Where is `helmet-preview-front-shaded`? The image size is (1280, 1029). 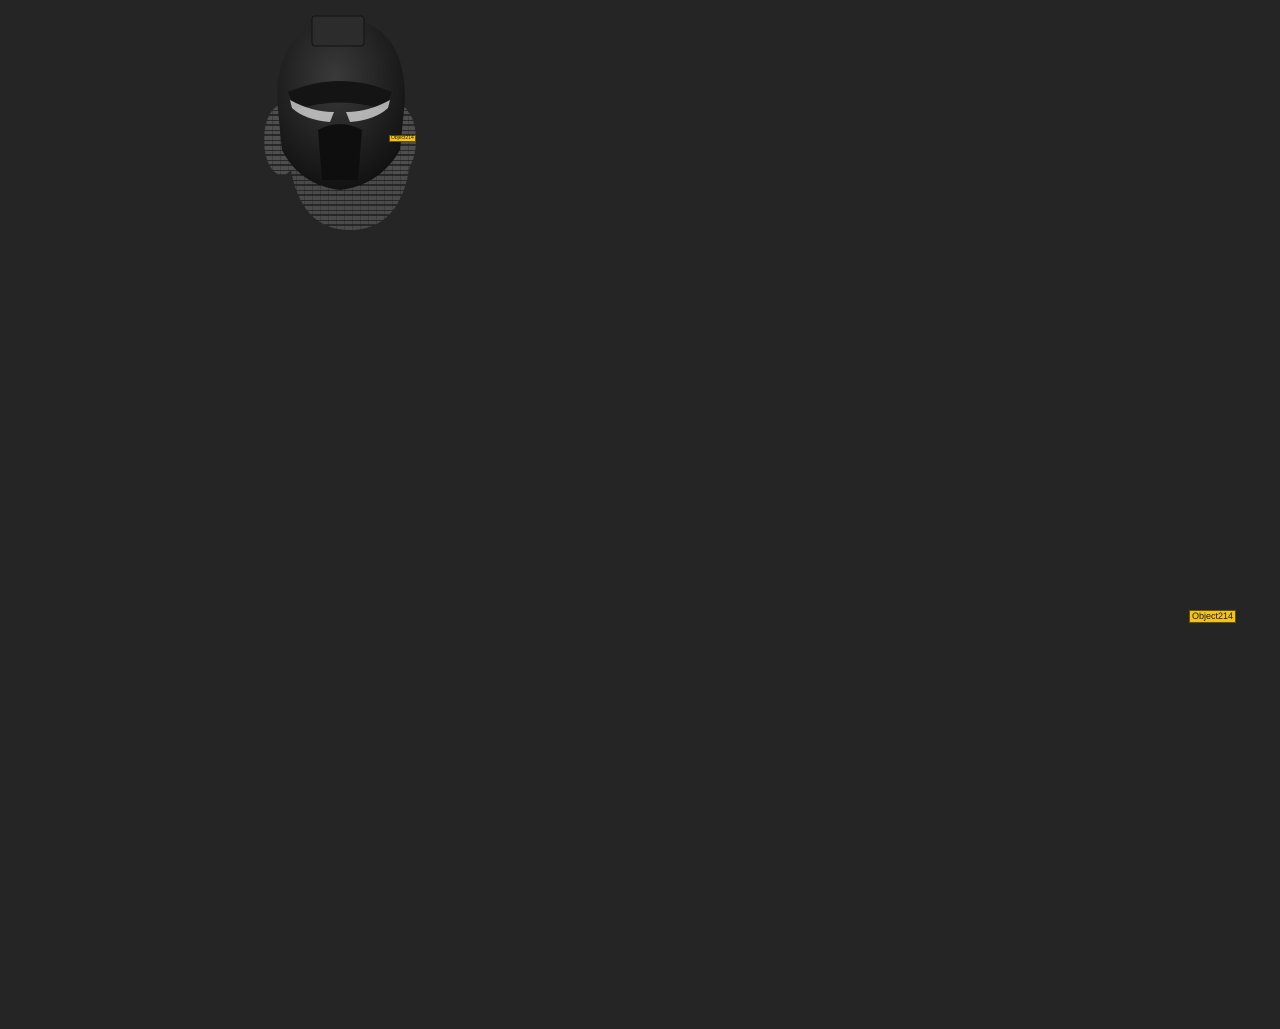
helmet-preview-front-shaded is located at coordinates (340, 122).